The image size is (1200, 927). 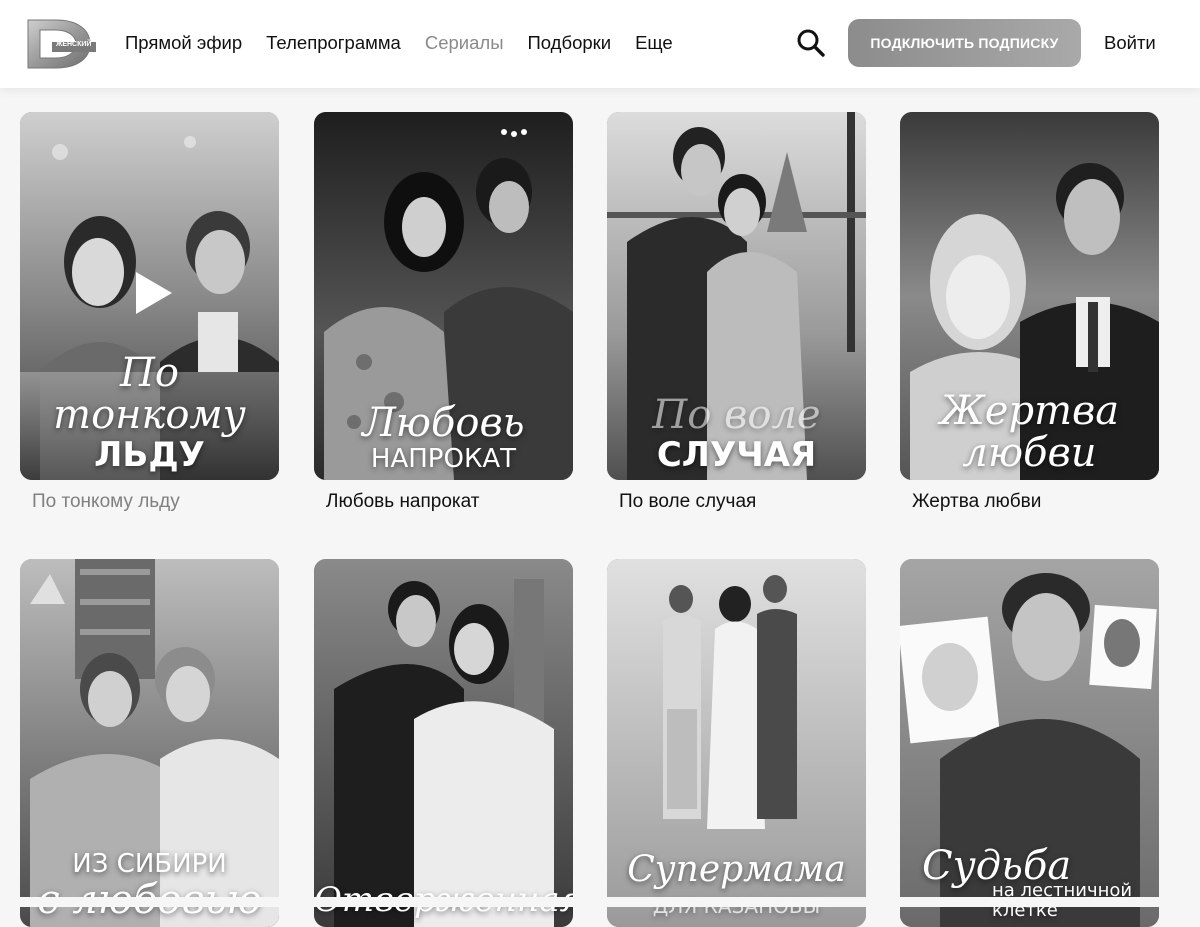 I want to click on series-poster: Супермама ДЛЯ КАЗАНОВЫ, so click(x=736, y=743).